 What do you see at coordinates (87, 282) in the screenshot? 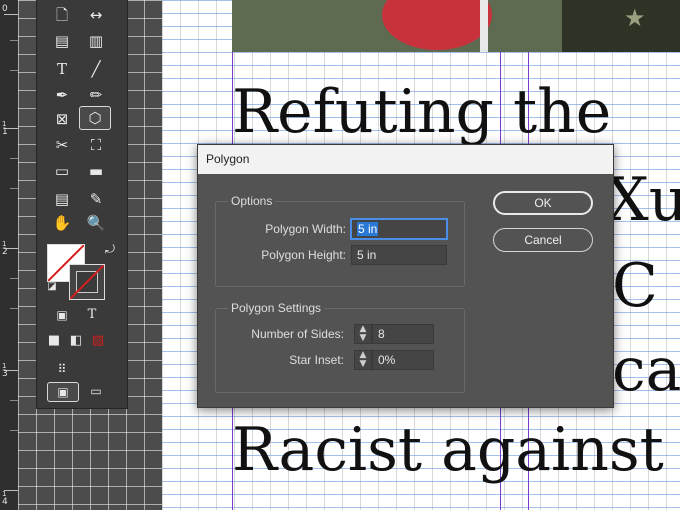
I see `stroke-swatch` at bounding box center [87, 282].